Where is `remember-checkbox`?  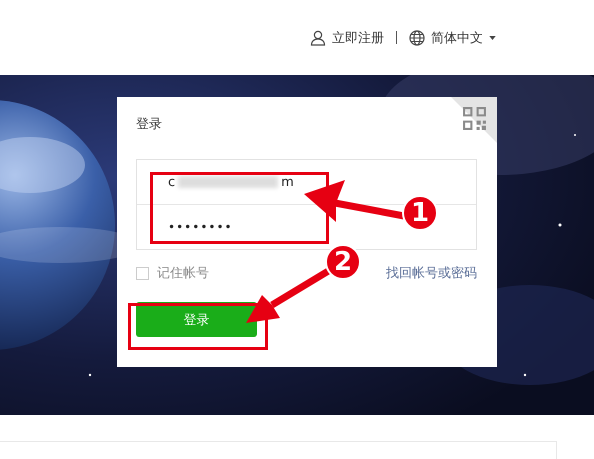
remember-checkbox is located at coordinates (142, 273).